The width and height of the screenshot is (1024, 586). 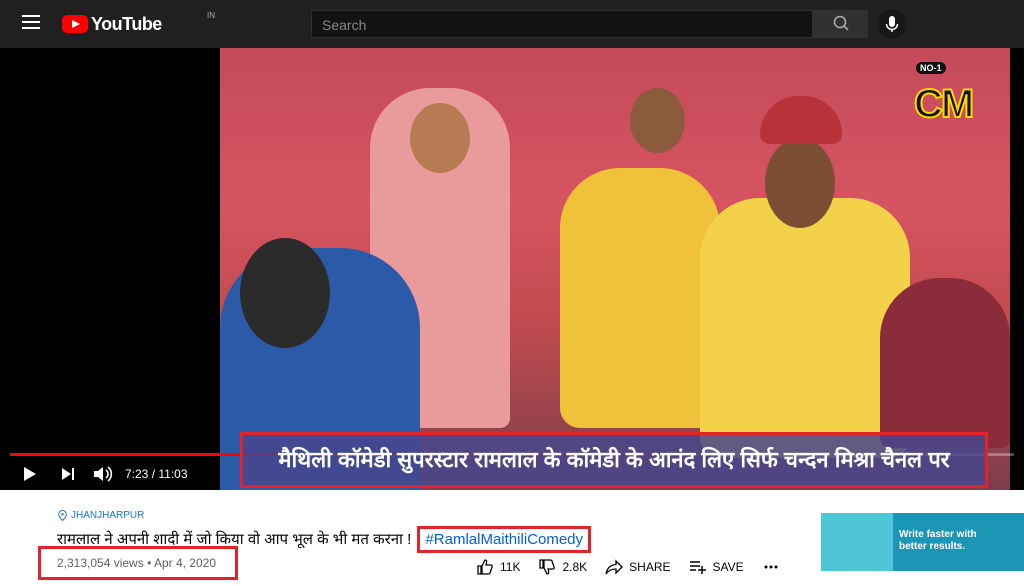 I want to click on time-display: 7:23 / 11:03, so click(x=156, y=474).